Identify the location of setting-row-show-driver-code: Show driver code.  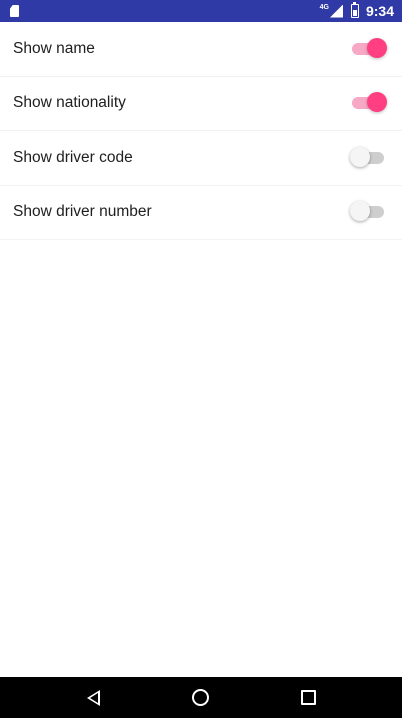
(201, 158).